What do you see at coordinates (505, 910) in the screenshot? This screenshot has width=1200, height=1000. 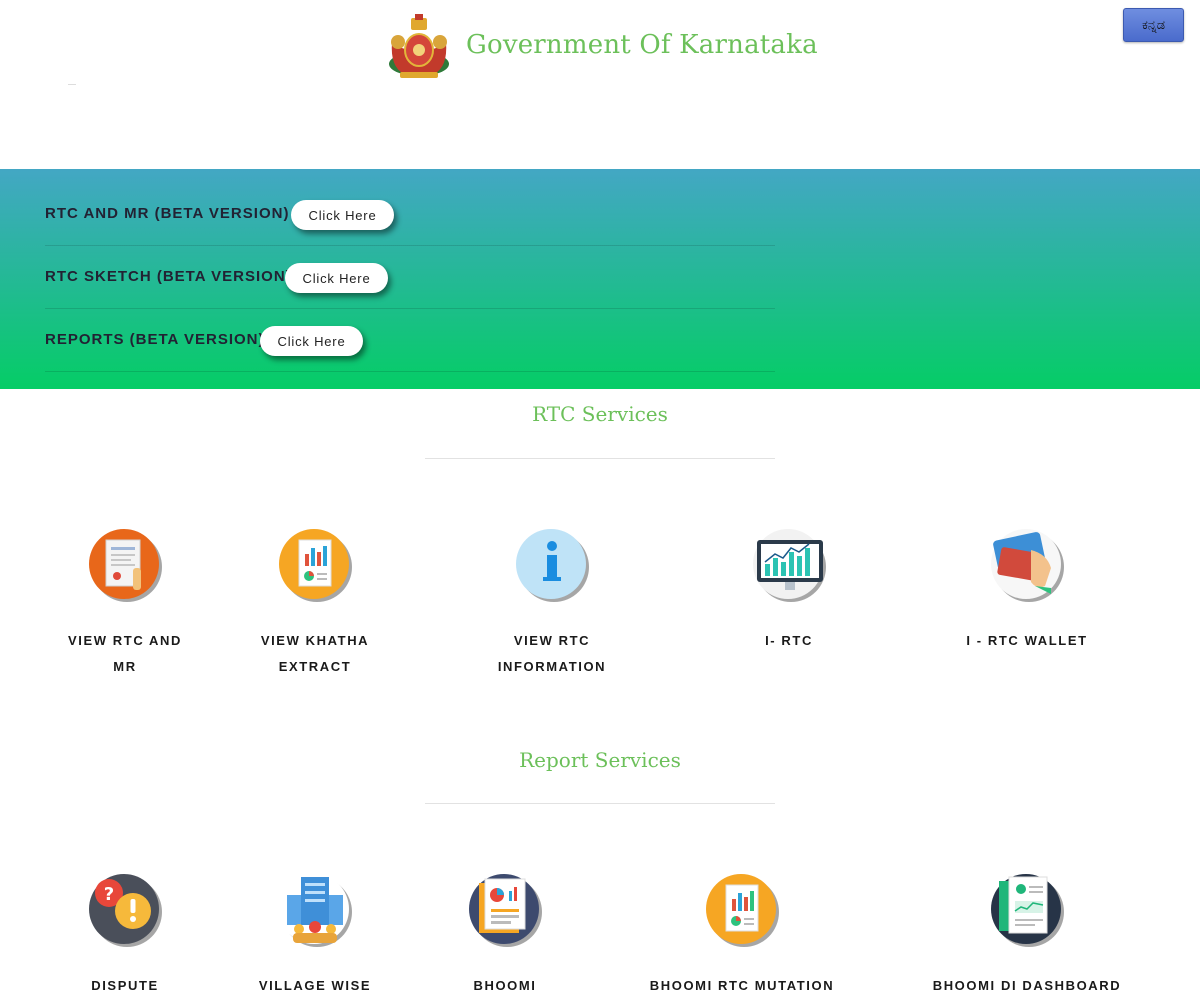 I see `analytics-docs-icon` at bounding box center [505, 910].